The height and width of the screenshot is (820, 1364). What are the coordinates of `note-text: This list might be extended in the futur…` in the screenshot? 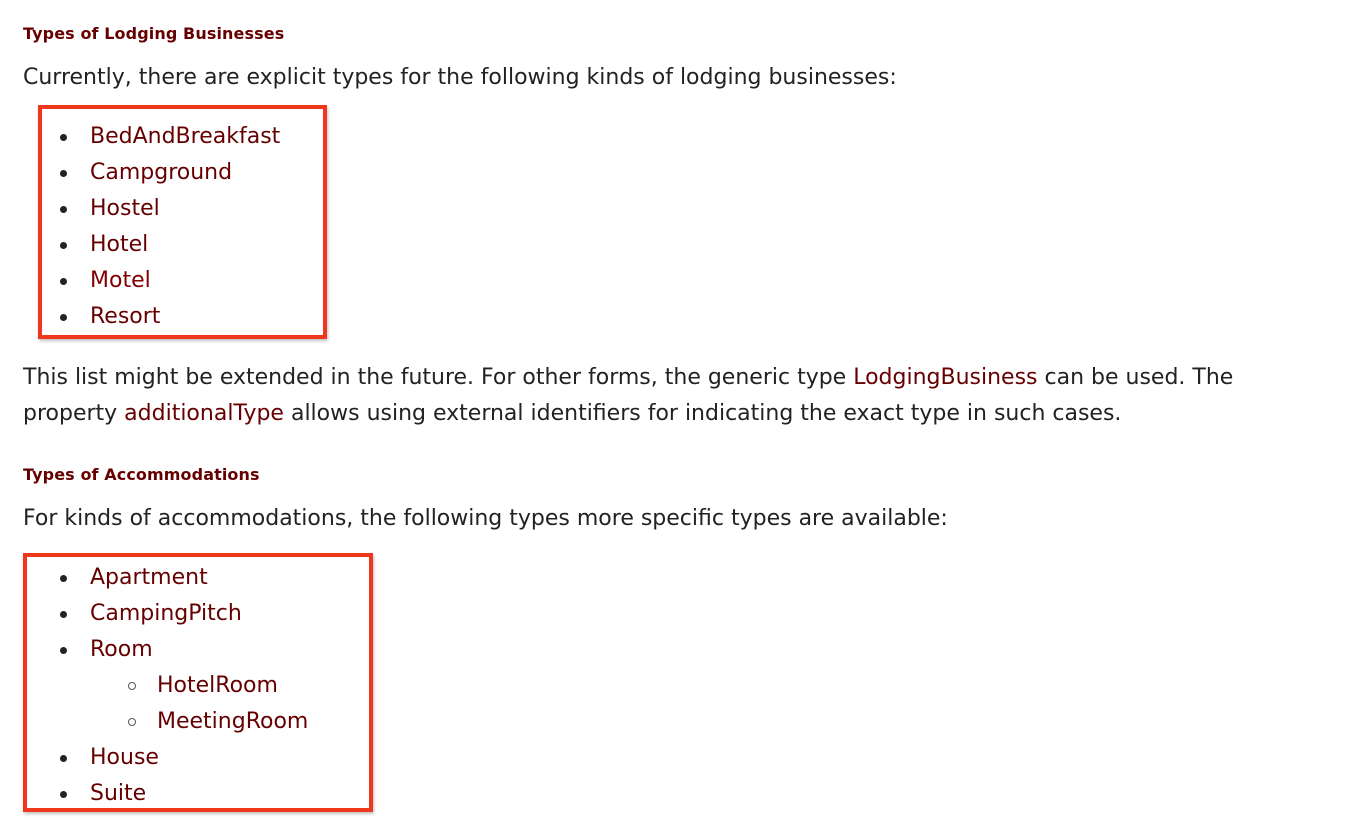 It's located at (438, 377).